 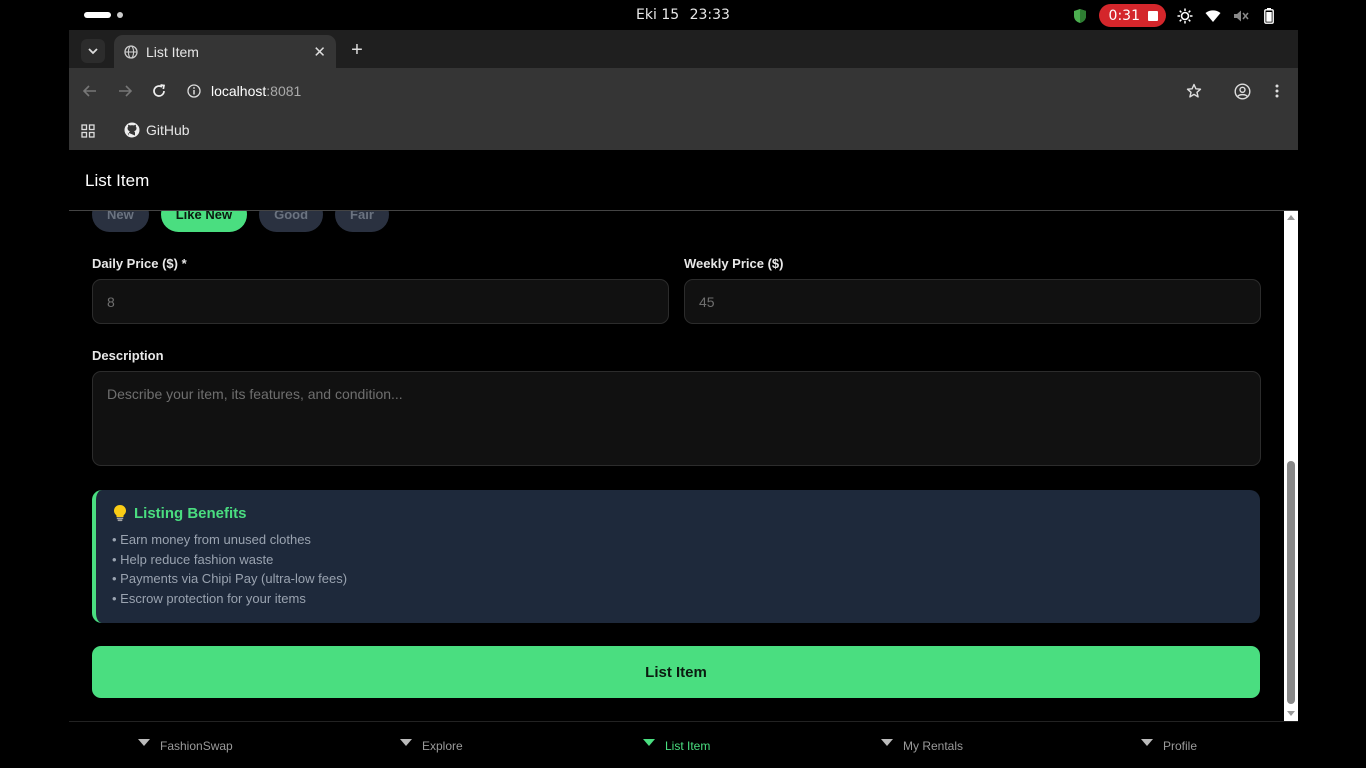 I want to click on tab-strip: List Item ✕ +, so click(x=683, y=49).